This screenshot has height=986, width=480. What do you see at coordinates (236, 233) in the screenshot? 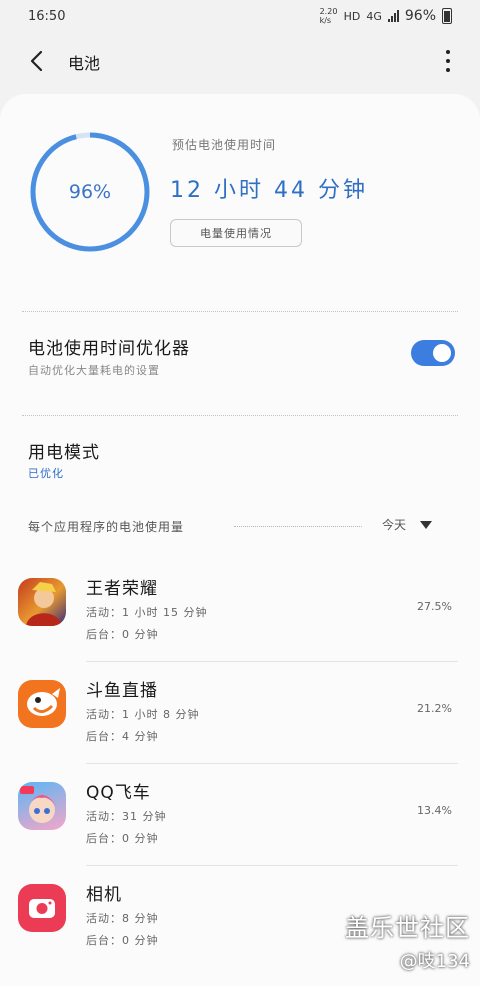
I see `usage-details-button: 电量使用情况` at bounding box center [236, 233].